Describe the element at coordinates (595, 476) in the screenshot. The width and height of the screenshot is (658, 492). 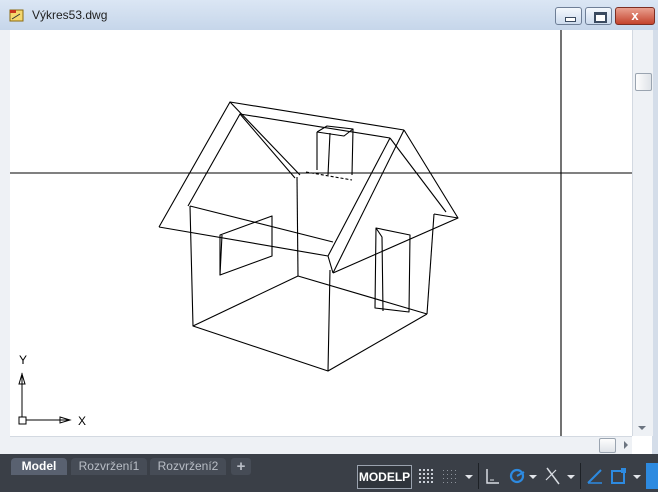
I see `lineweight-icon` at that location.